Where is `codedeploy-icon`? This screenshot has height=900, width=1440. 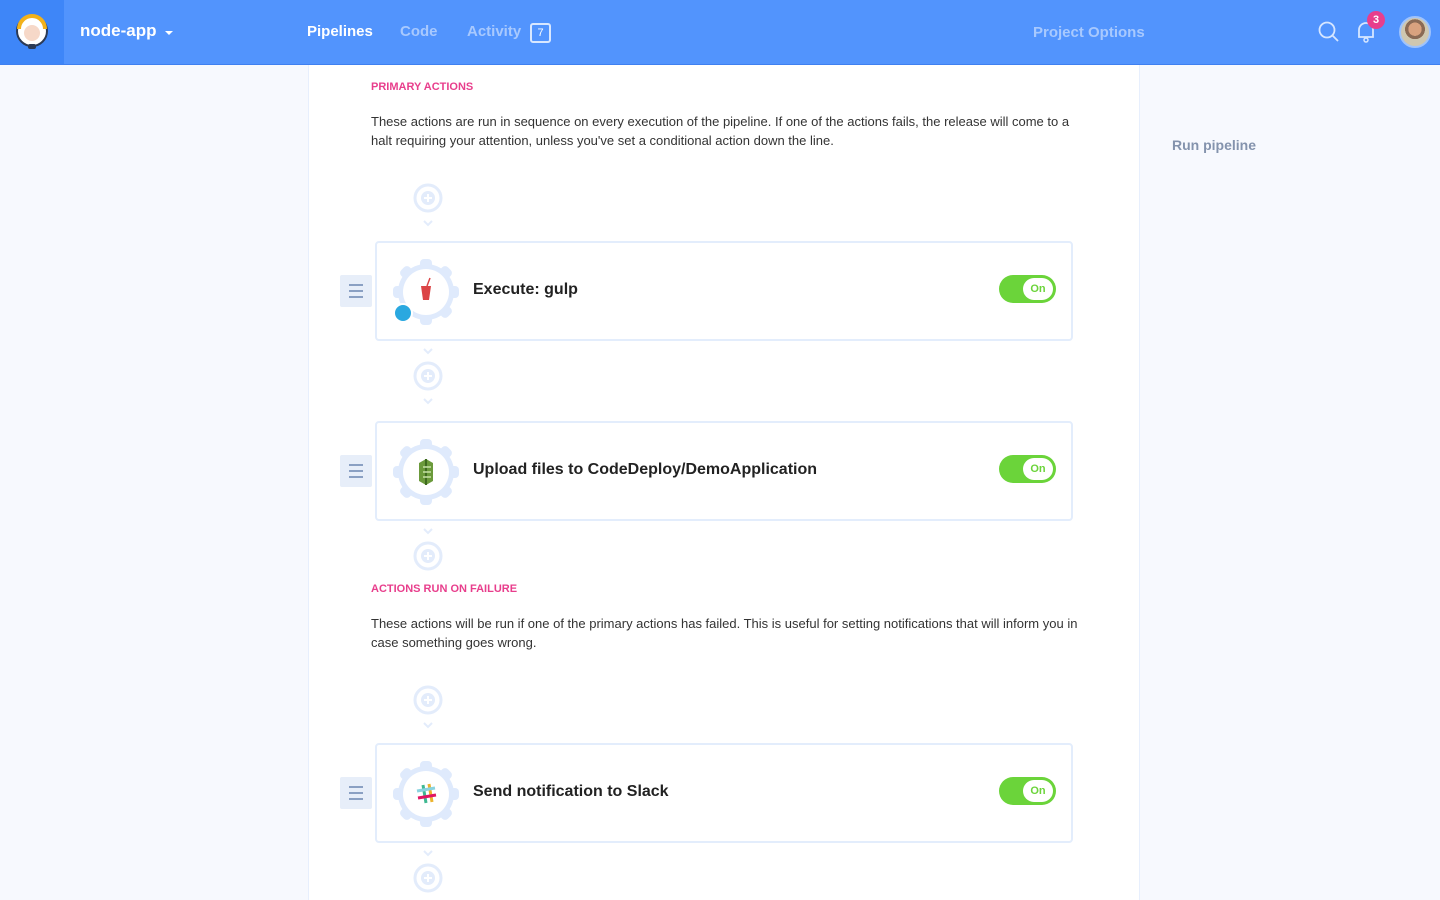
codedeploy-icon is located at coordinates (426, 472).